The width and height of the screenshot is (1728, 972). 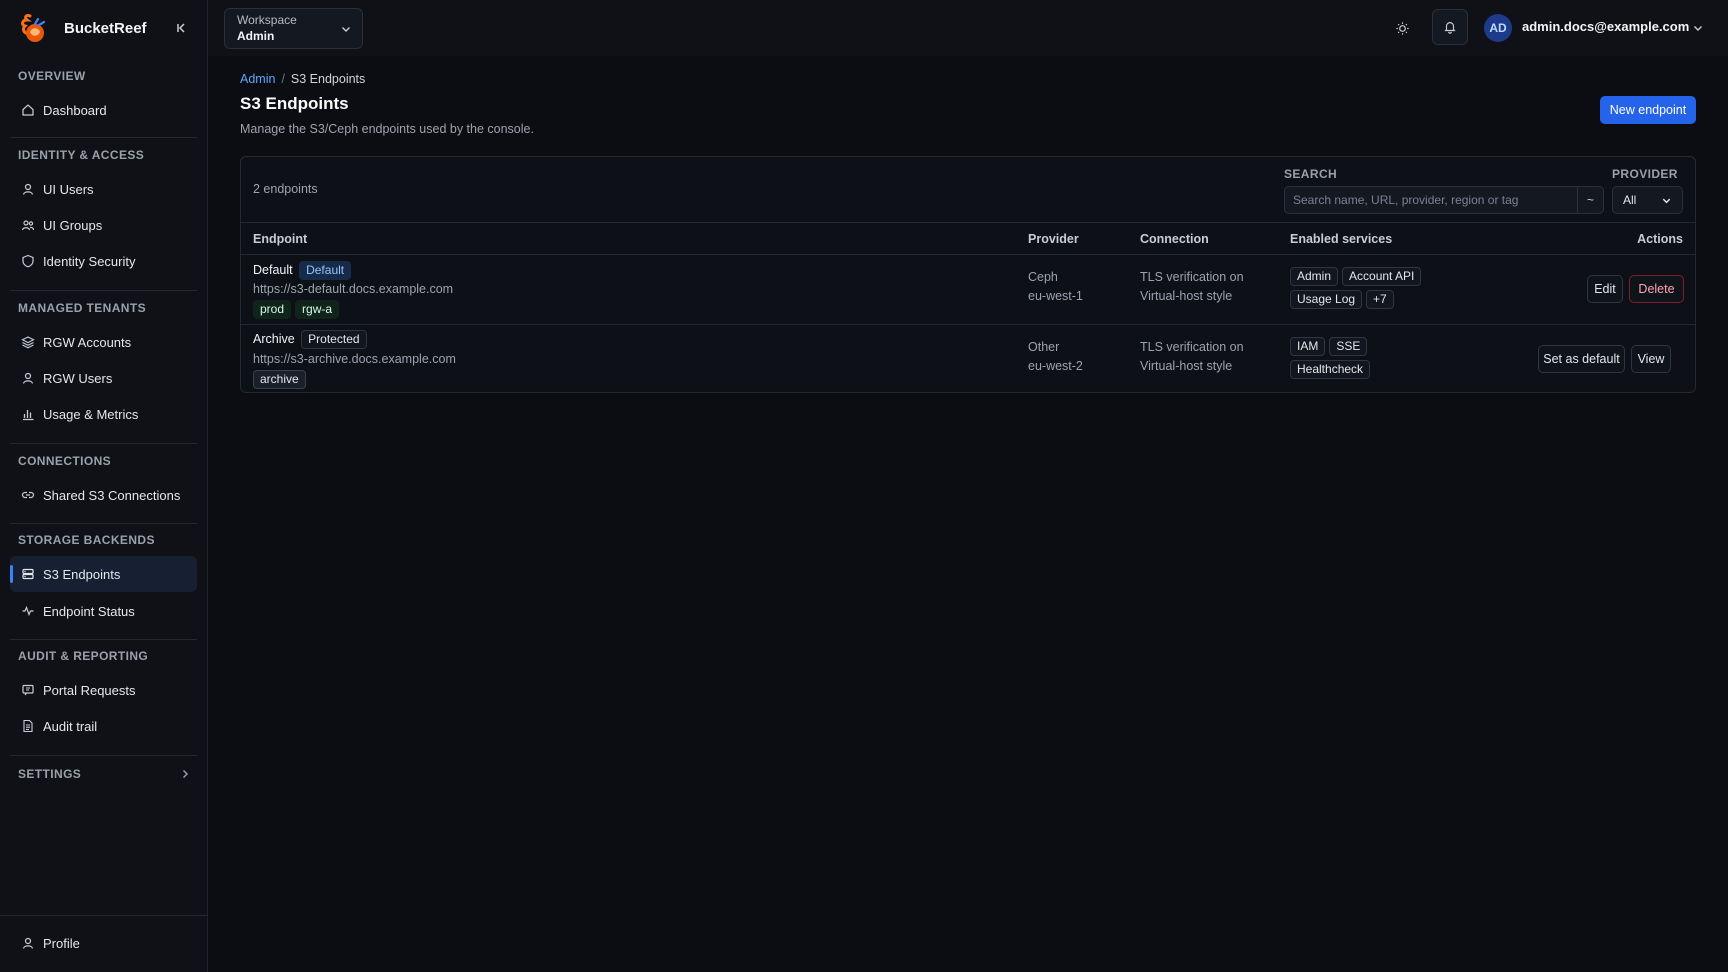 I want to click on bar-chart-icon, so click(x=28, y=415).